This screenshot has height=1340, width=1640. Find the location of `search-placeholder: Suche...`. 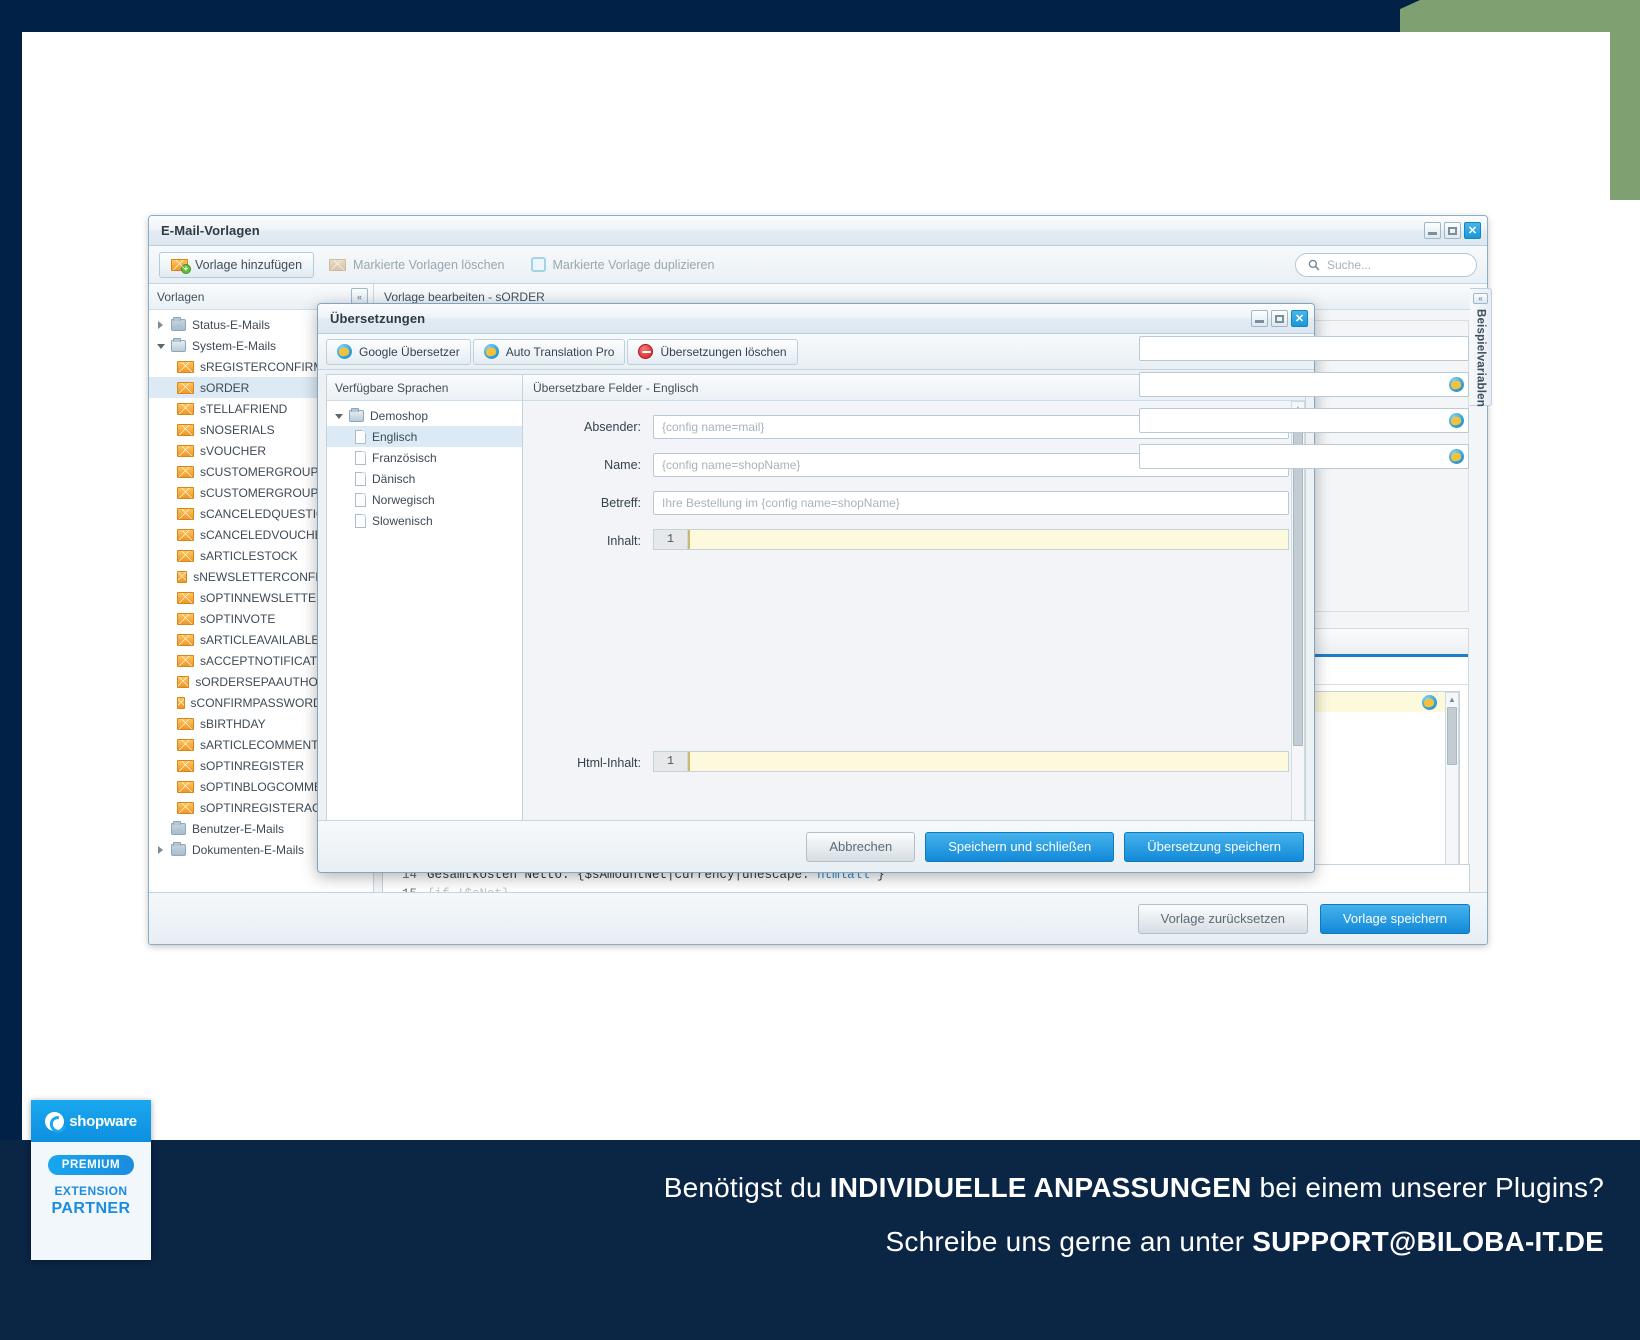

search-placeholder: Suche... is located at coordinates (1349, 264).